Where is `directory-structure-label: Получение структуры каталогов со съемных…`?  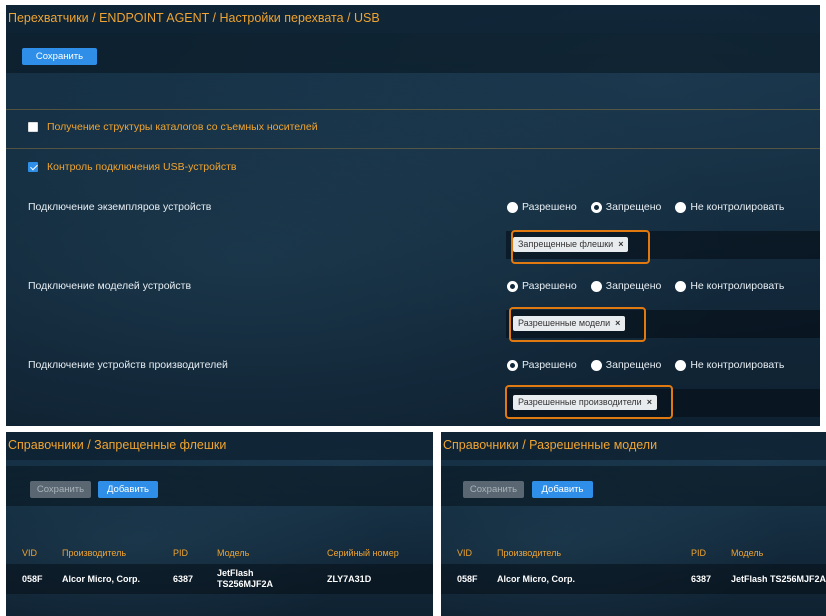 directory-structure-label: Получение структуры каталогов со съемных… is located at coordinates (182, 127).